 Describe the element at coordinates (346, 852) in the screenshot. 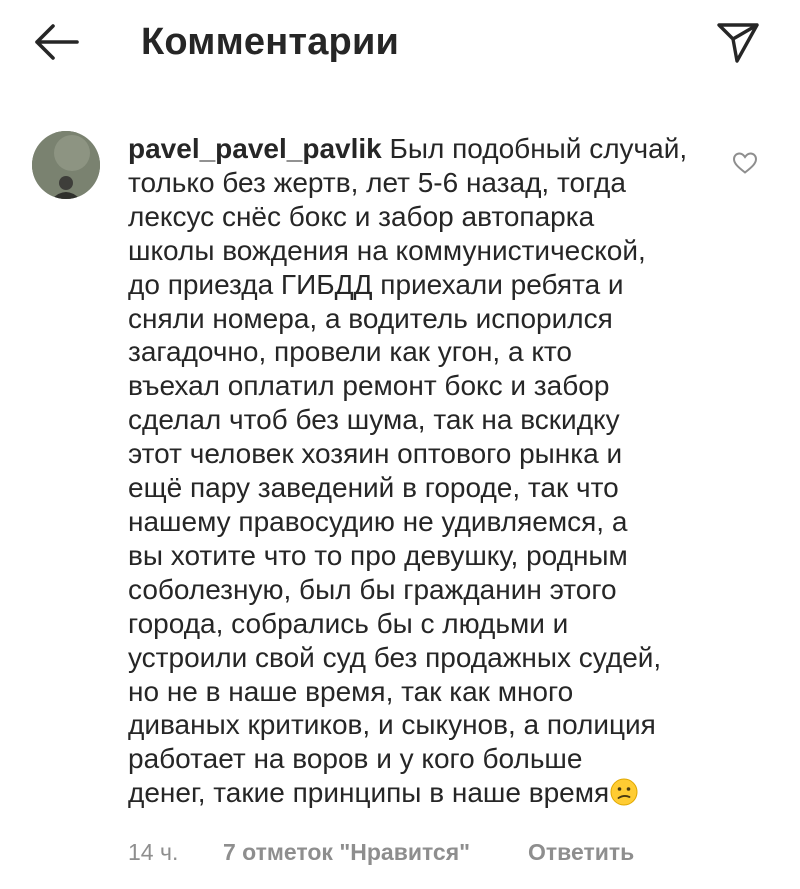

I see `likes-count-link: 7 отметок "Нравится"` at that location.